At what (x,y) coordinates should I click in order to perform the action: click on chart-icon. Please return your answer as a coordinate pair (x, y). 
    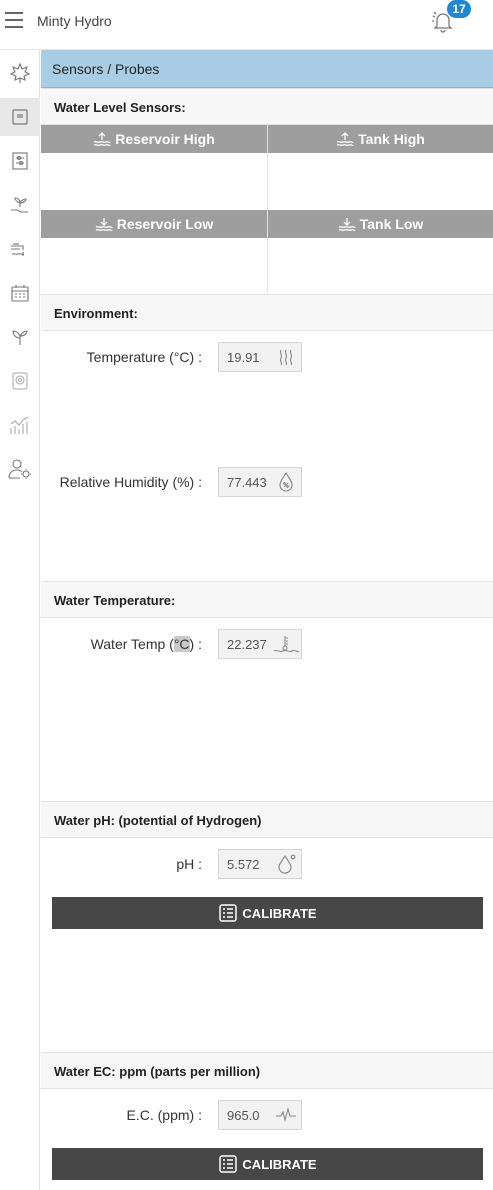
    Looking at the image, I should click on (20, 425).